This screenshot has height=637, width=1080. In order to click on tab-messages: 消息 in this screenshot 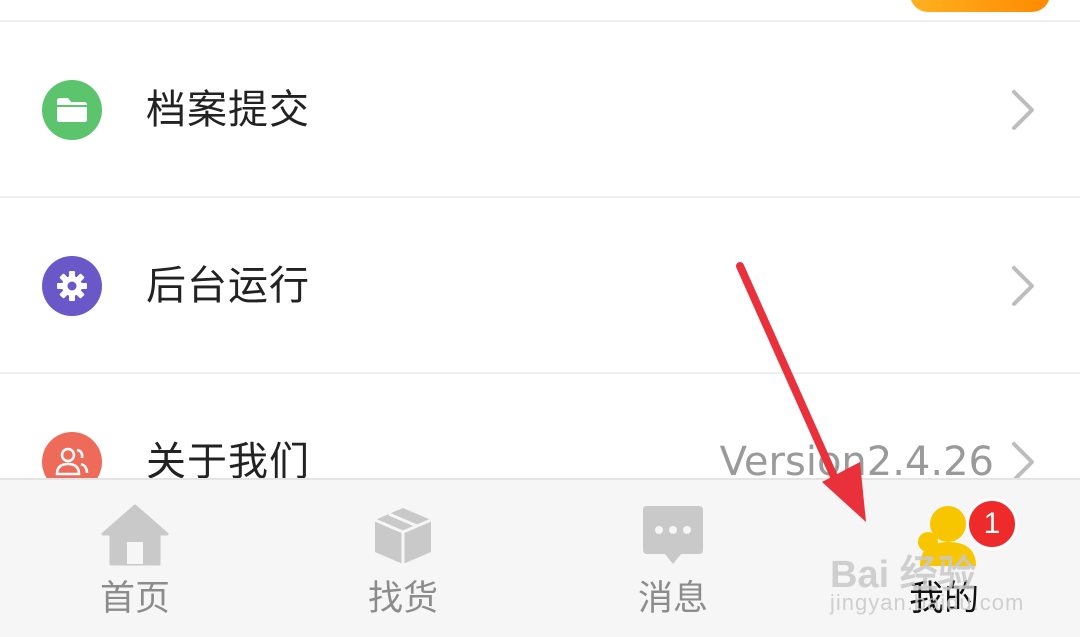, I will do `click(673, 558)`.